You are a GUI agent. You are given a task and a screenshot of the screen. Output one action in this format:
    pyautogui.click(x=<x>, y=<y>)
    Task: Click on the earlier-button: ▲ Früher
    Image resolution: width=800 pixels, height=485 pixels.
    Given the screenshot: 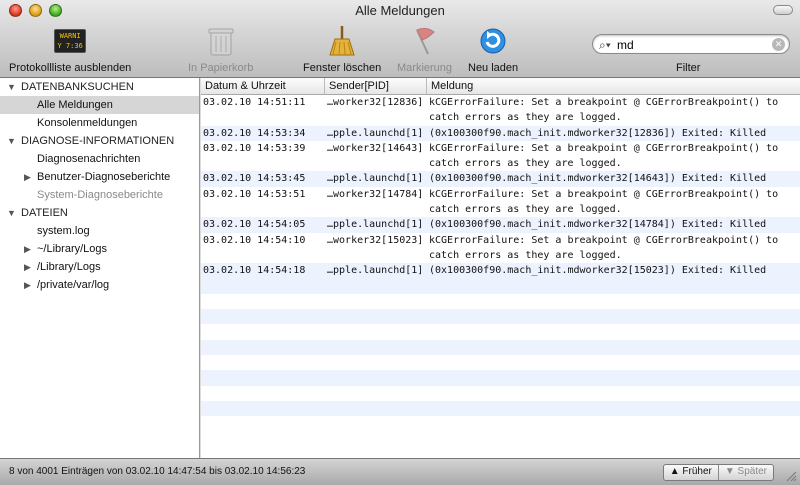 What is the action you would take?
    pyautogui.click(x=691, y=472)
    